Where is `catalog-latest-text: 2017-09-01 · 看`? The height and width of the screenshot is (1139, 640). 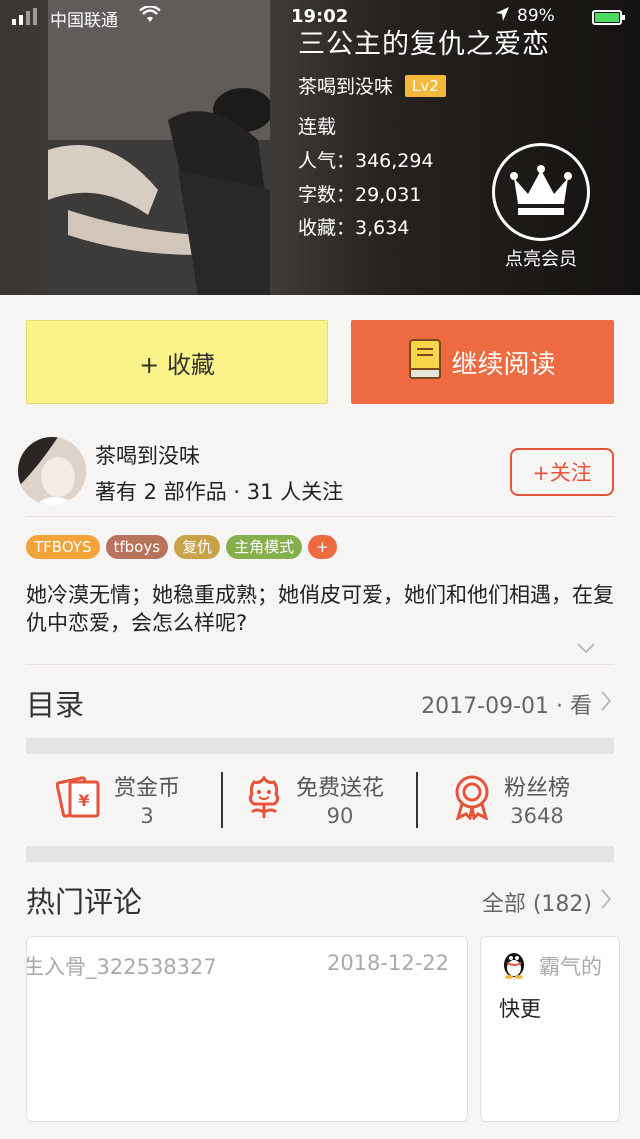
catalog-latest-text: 2017-09-01 · 看 is located at coordinates (506, 706).